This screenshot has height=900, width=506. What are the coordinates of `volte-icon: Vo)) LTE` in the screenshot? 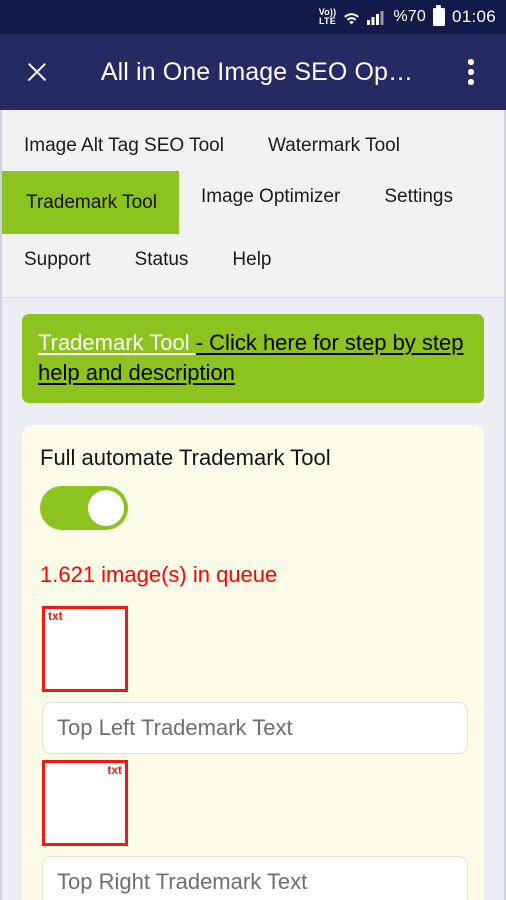 It's located at (328, 17).